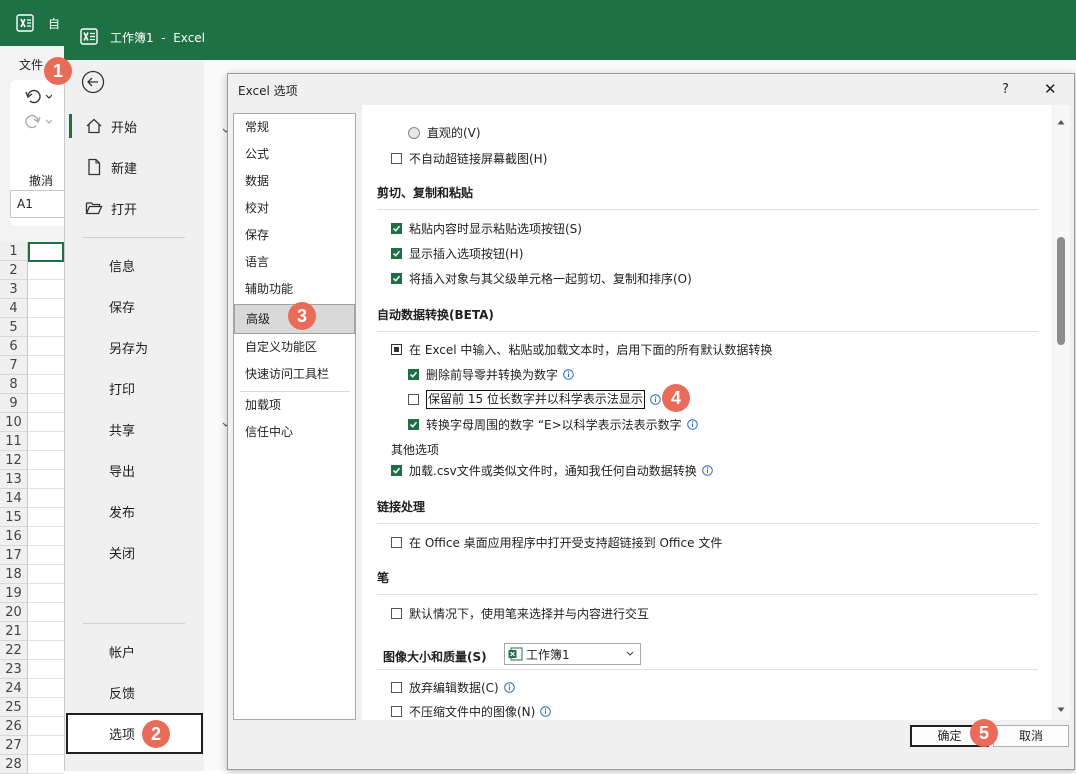 This screenshot has width=1076, height=774. I want to click on option-cut-copy-sort: 将插入对象与其父级单元格一起剪切、复制和排序(O), so click(541, 278).